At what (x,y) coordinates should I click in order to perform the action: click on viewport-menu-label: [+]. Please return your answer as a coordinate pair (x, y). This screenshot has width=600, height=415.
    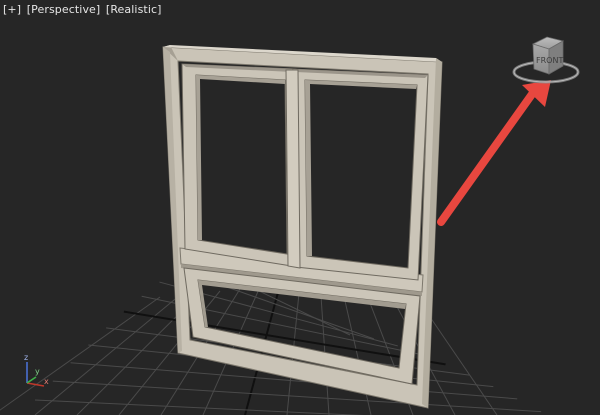
    Looking at the image, I should click on (12, 9).